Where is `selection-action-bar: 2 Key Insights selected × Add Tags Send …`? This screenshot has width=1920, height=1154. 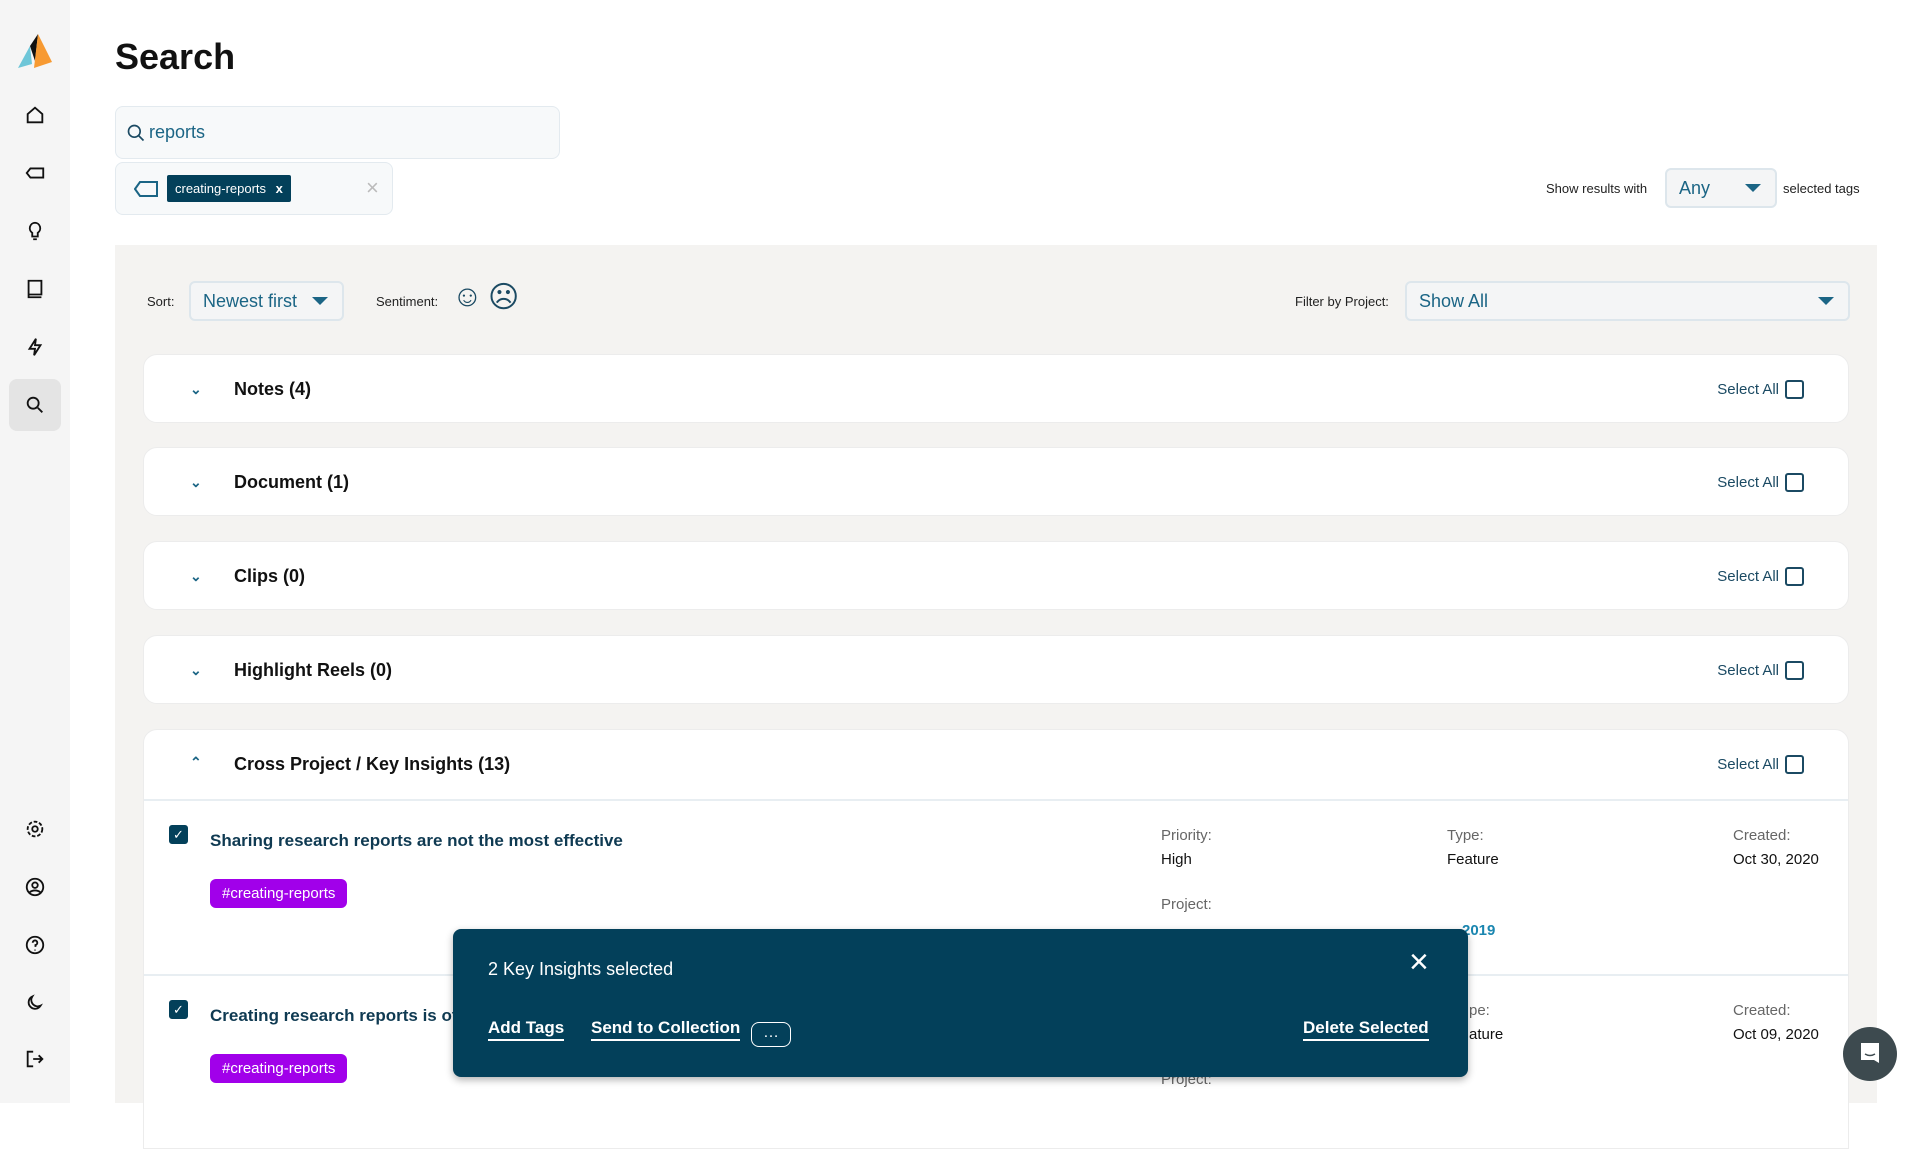 selection-action-bar: 2 Key Insights selected × Add Tags Send … is located at coordinates (960, 1003).